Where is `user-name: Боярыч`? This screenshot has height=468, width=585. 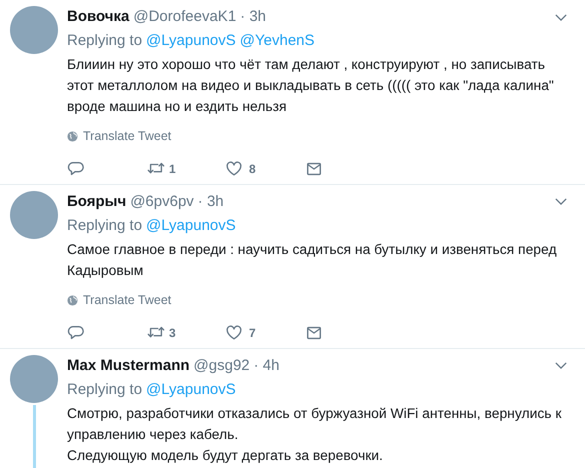
user-name: Боярыч is located at coordinates (96, 202).